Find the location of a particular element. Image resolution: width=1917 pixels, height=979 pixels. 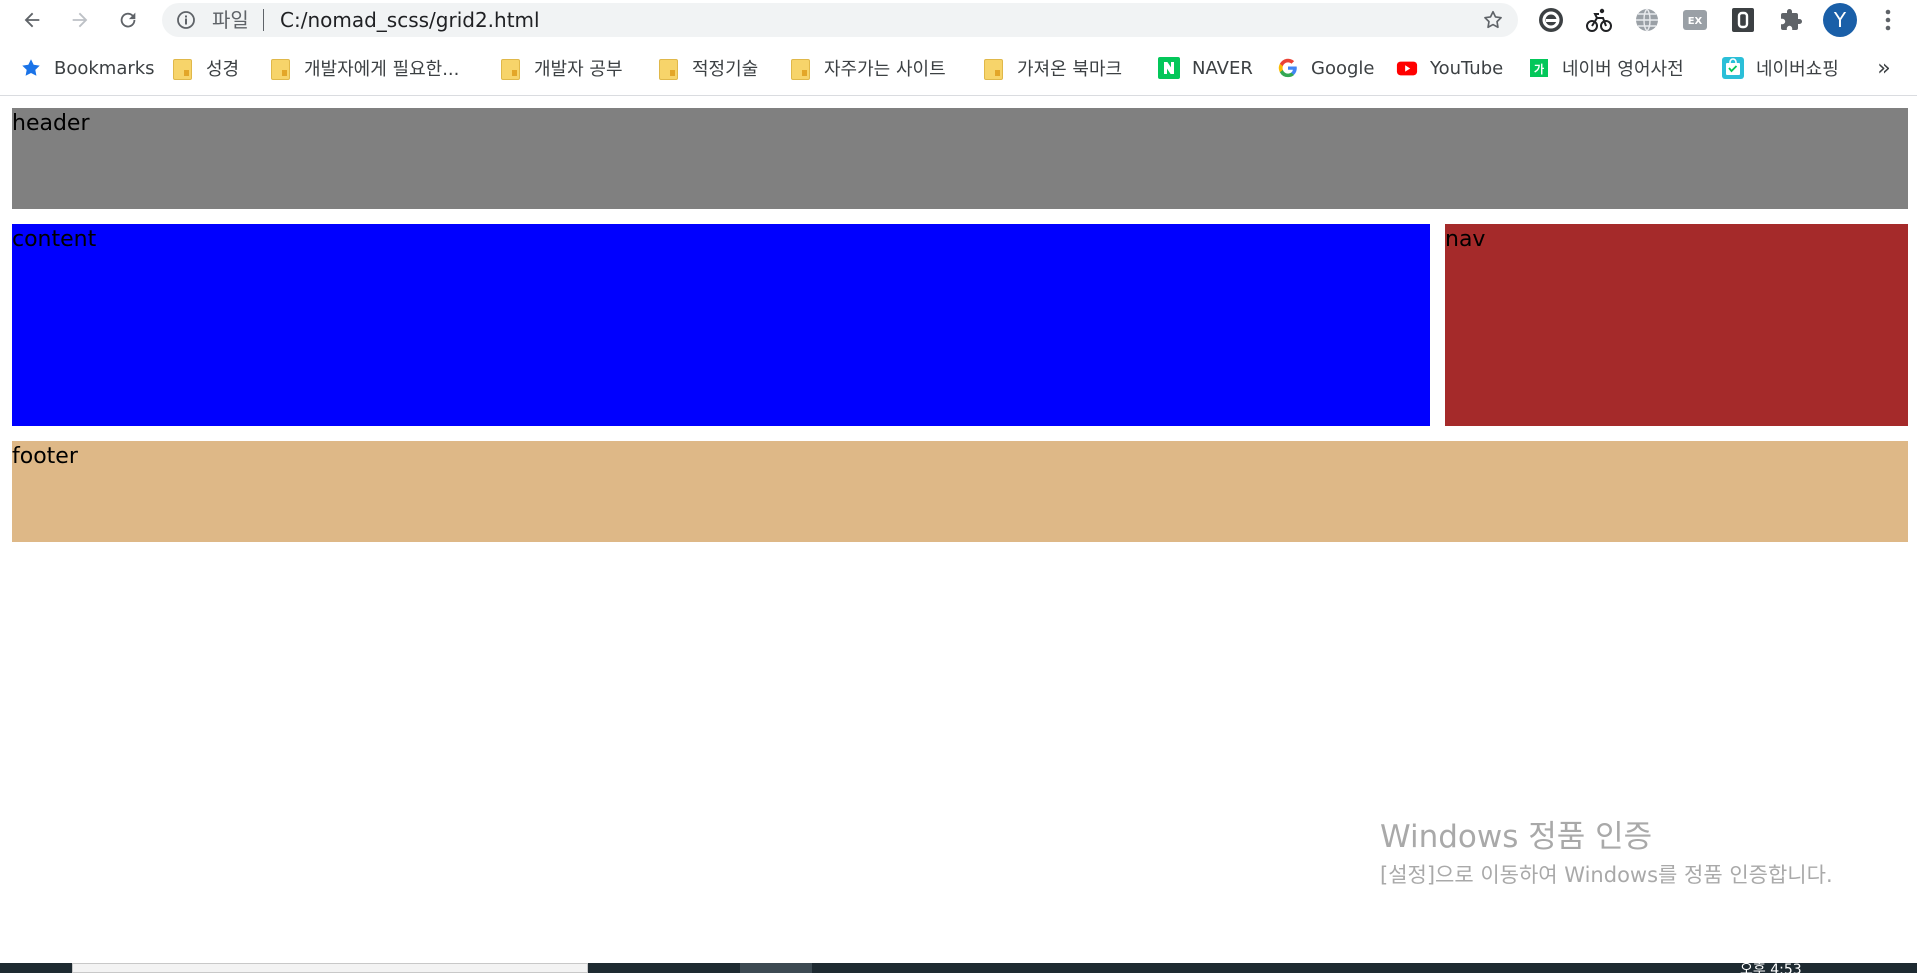

more-vert-icon is located at coordinates (1888, 20).